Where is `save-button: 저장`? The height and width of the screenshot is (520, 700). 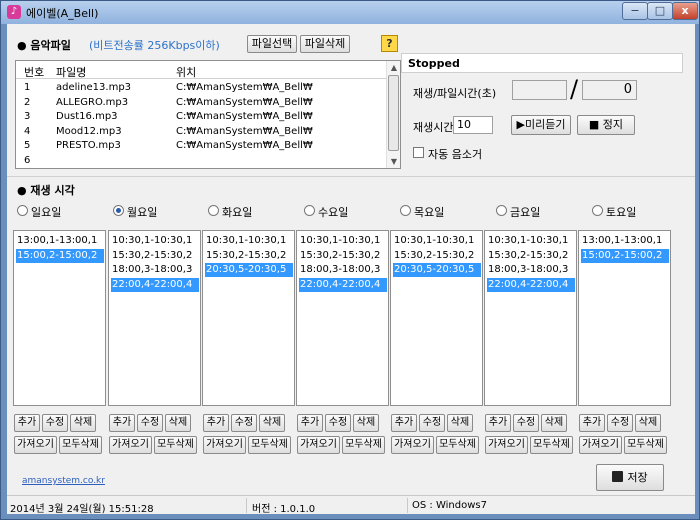
save-button: 저장 is located at coordinates (630, 477).